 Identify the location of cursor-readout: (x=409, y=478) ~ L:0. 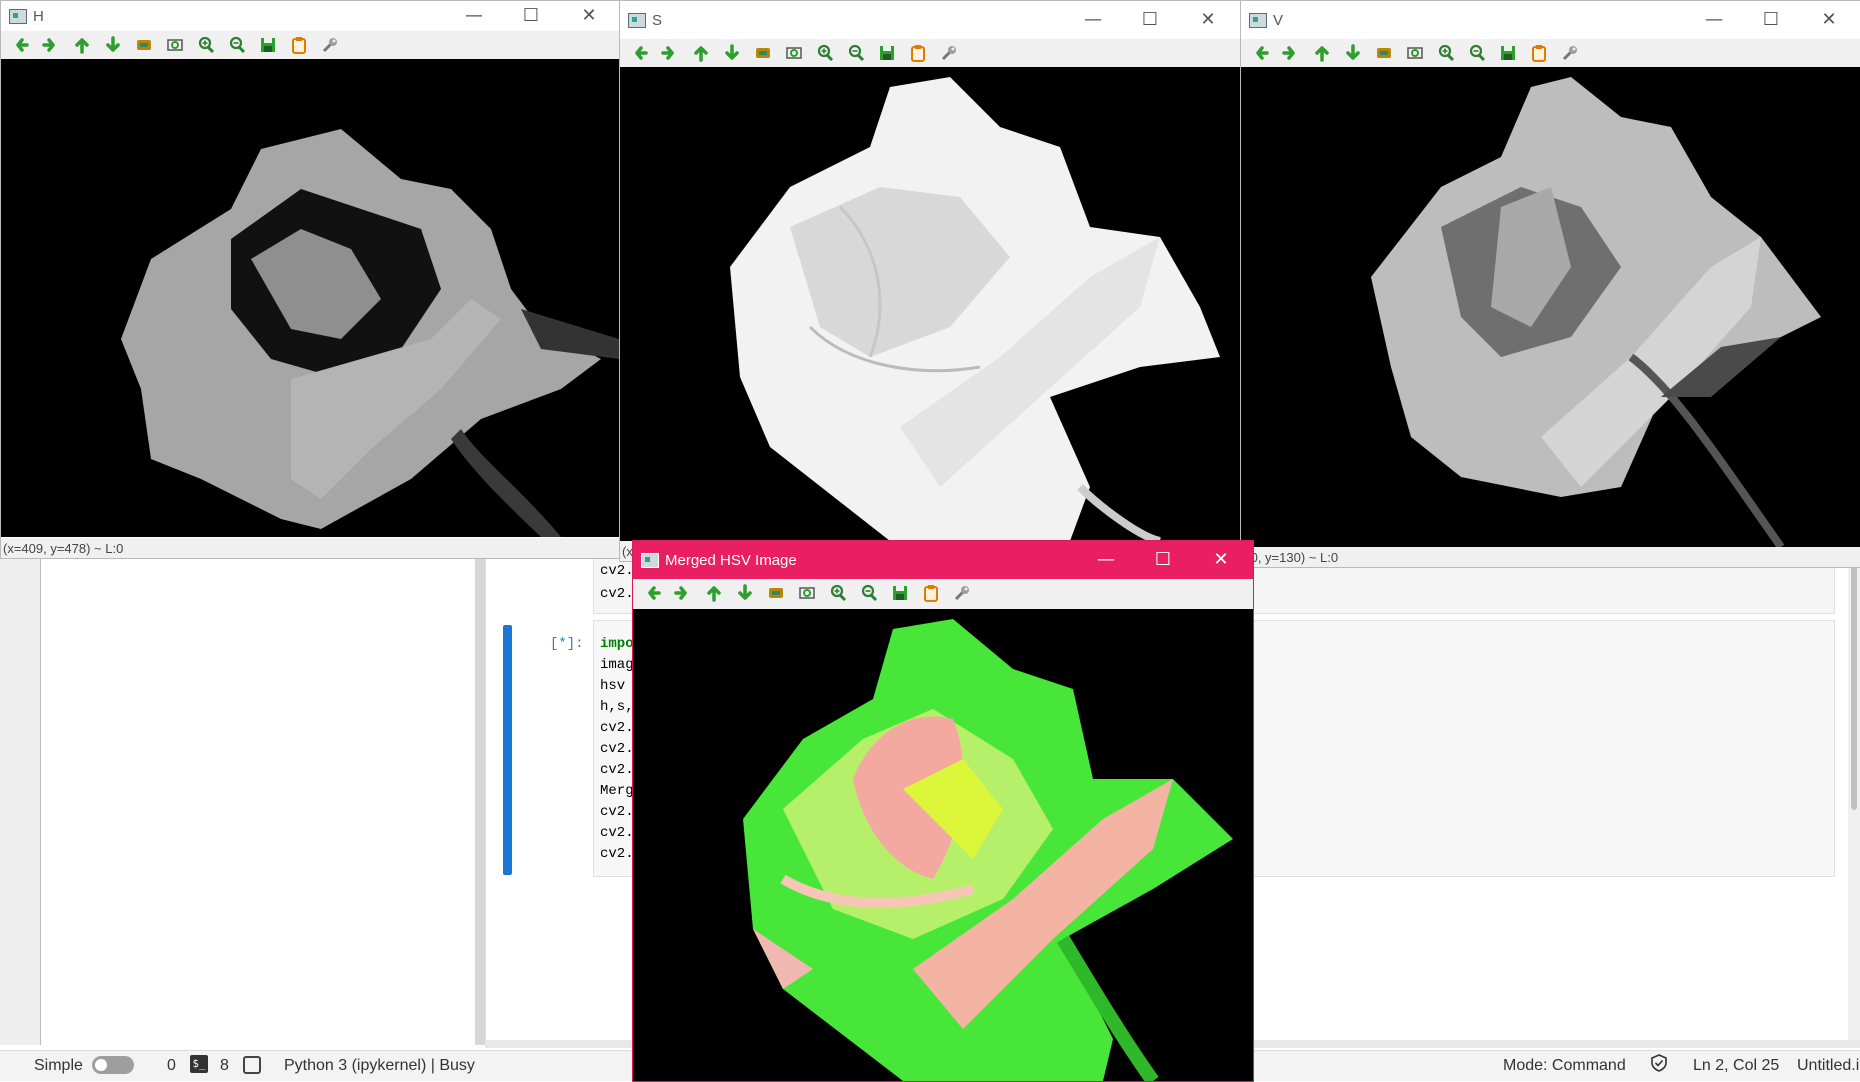
(63, 548).